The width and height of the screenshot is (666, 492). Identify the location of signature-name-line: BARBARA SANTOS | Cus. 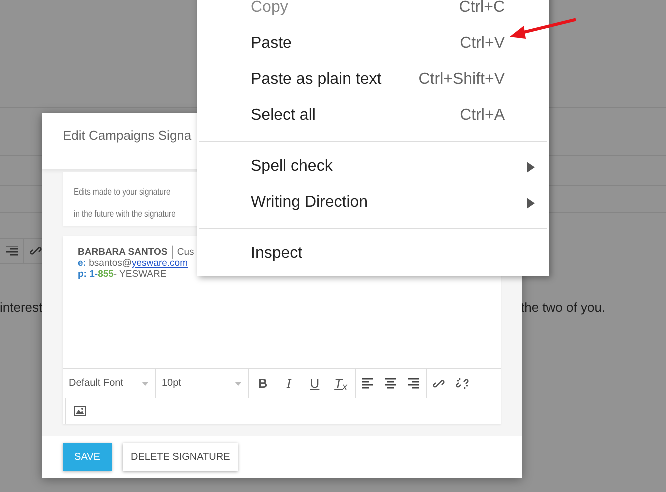
(136, 252).